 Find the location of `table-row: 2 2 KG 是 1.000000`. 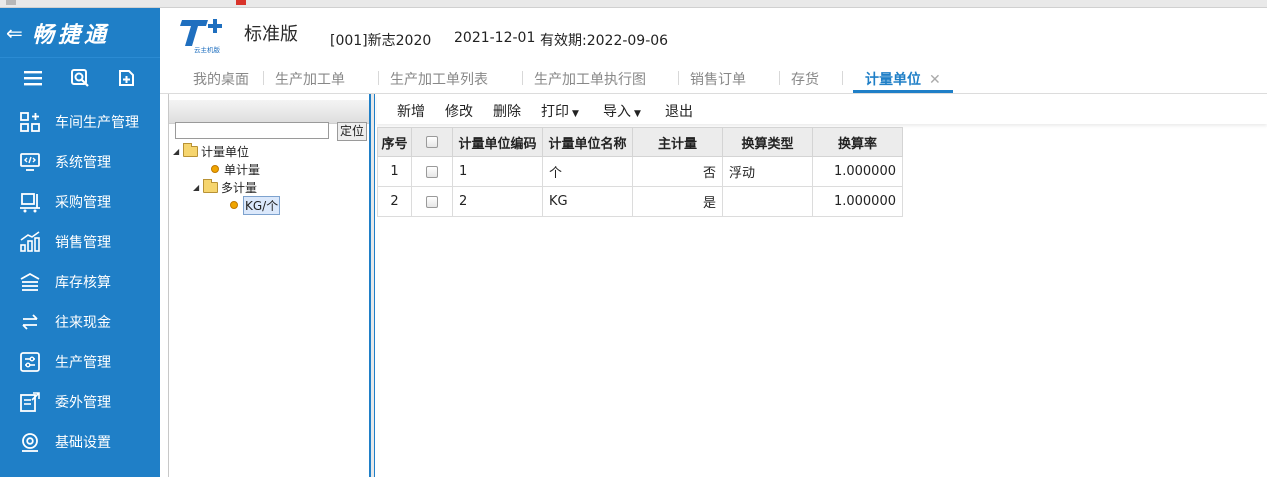

table-row: 2 2 KG 是 1.000000 is located at coordinates (640, 201).